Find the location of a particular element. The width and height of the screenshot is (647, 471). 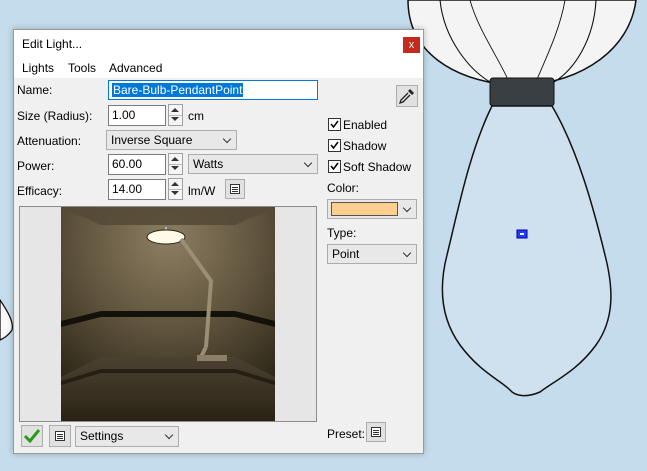

close-icon: x is located at coordinates (411, 45).